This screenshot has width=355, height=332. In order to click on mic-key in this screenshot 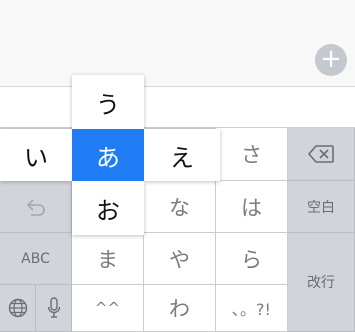, I will do `click(54, 308)`.